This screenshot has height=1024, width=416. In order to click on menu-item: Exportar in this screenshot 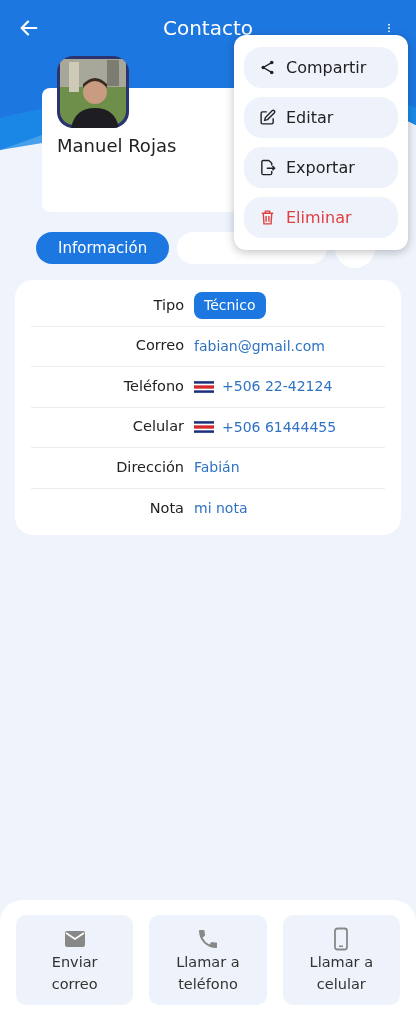, I will do `click(321, 167)`.